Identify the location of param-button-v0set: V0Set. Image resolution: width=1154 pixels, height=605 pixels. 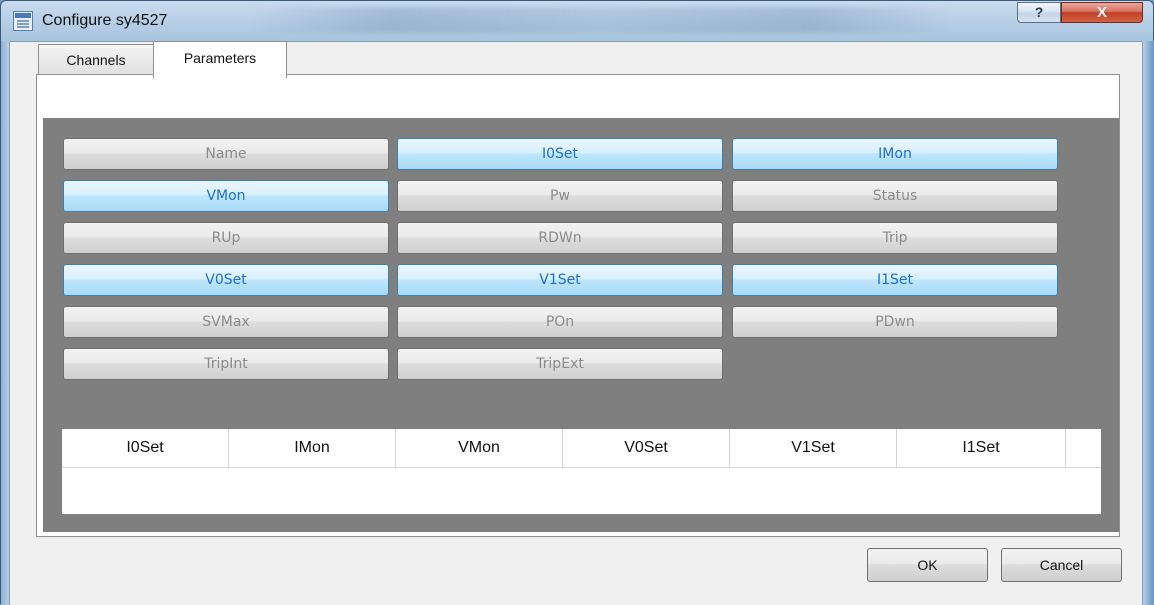
(226, 280).